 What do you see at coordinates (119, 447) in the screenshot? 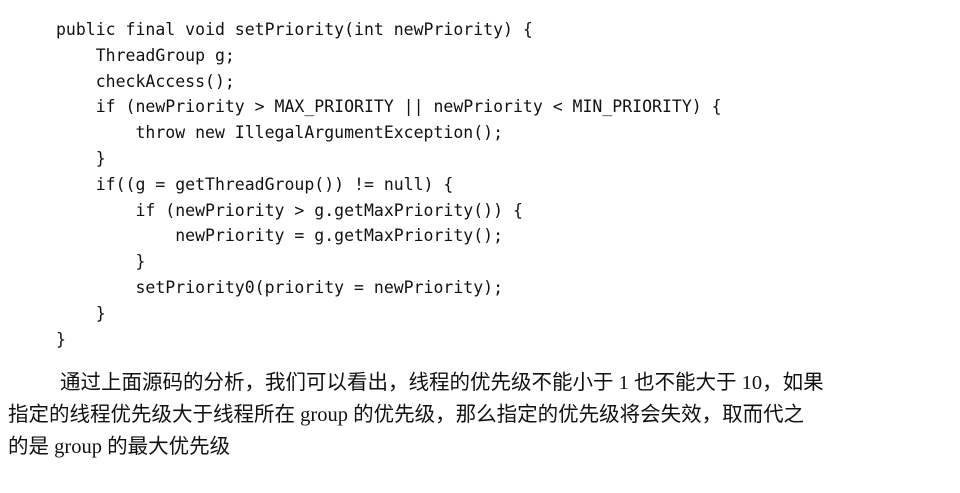
I see `paragraph-line: 的是 group 的最大优先级` at bounding box center [119, 447].